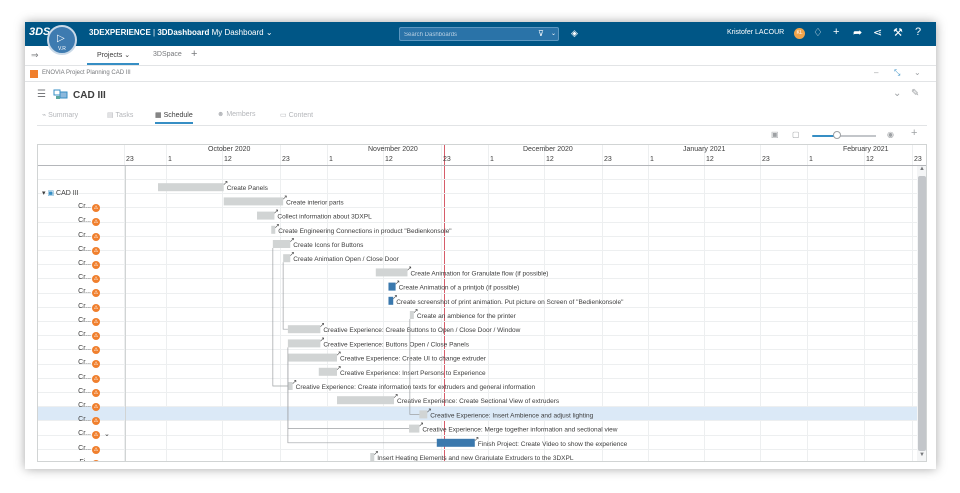  I want to click on filter-icon: ⊽, so click(541, 33).